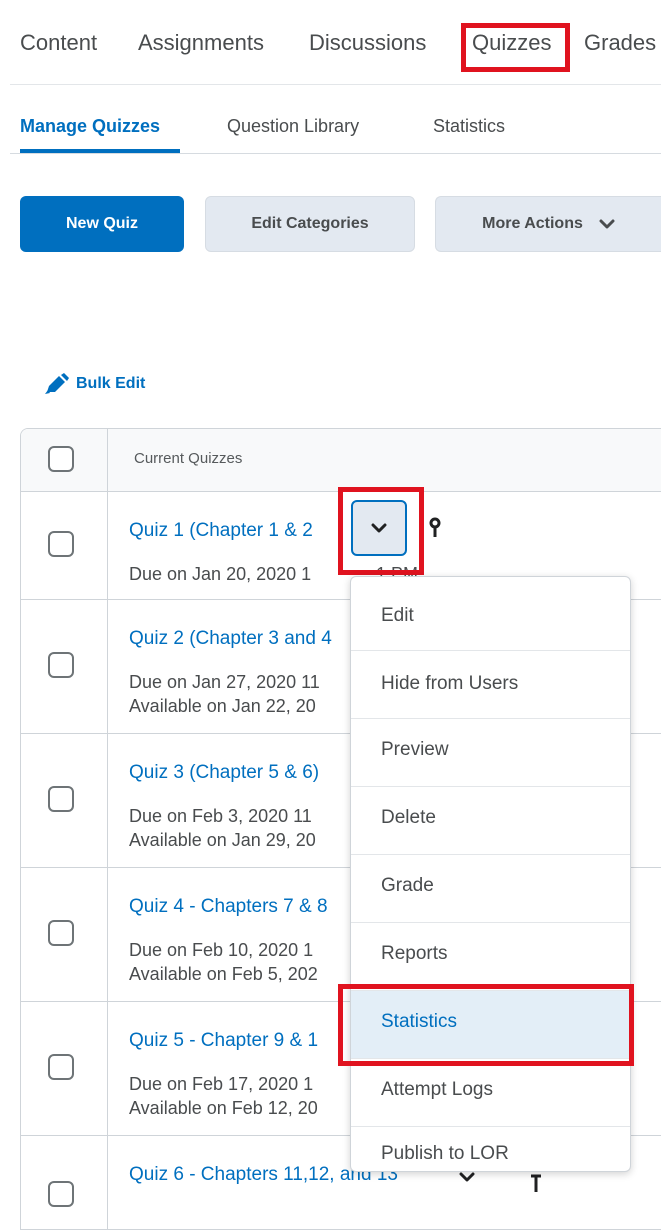  What do you see at coordinates (111, 383) in the screenshot?
I see `bulk-edit-label: Bulk Edit` at bounding box center [111, 383].